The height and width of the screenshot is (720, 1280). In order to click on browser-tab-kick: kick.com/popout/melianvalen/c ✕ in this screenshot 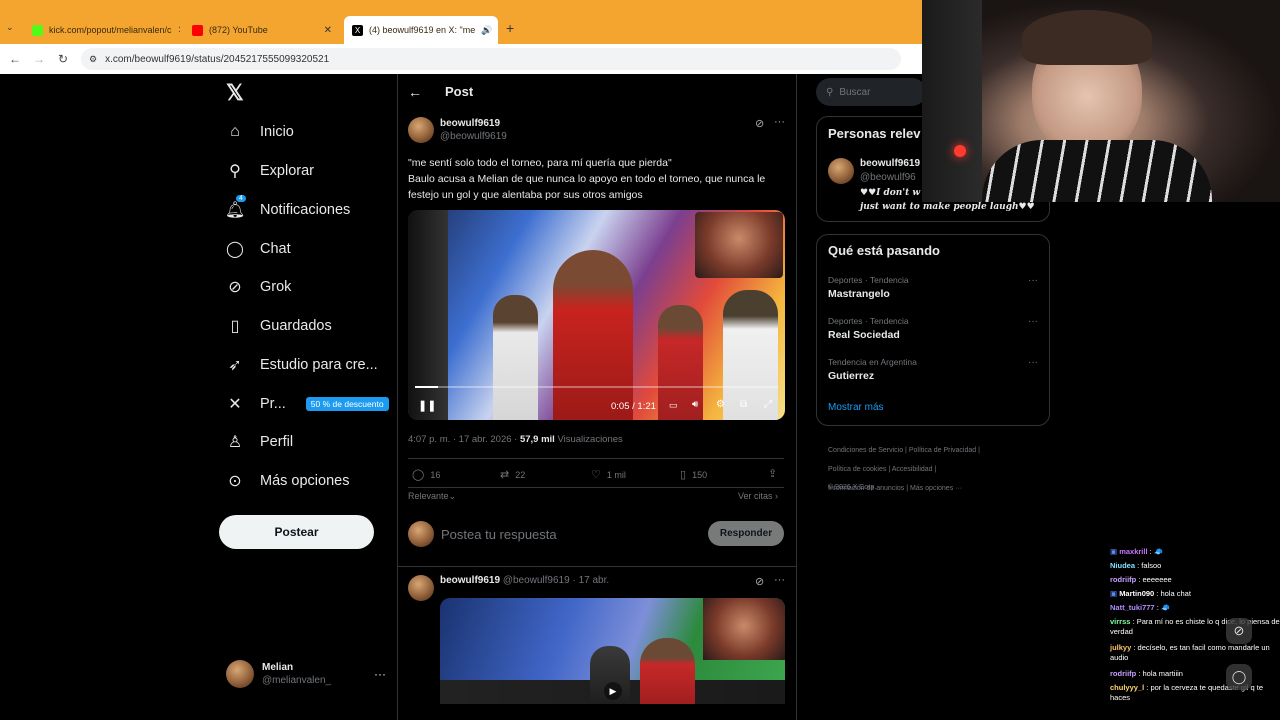, I will do `click(102, 30)`.